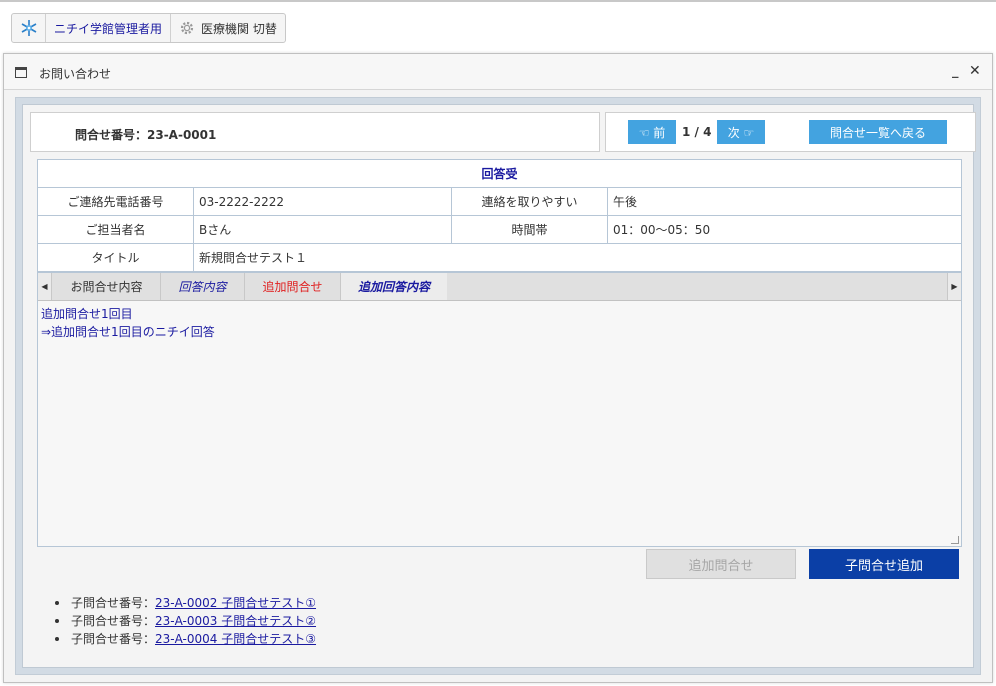 The image size is (996, 686). I want to click on minimize-button: _, so click(955, 71).